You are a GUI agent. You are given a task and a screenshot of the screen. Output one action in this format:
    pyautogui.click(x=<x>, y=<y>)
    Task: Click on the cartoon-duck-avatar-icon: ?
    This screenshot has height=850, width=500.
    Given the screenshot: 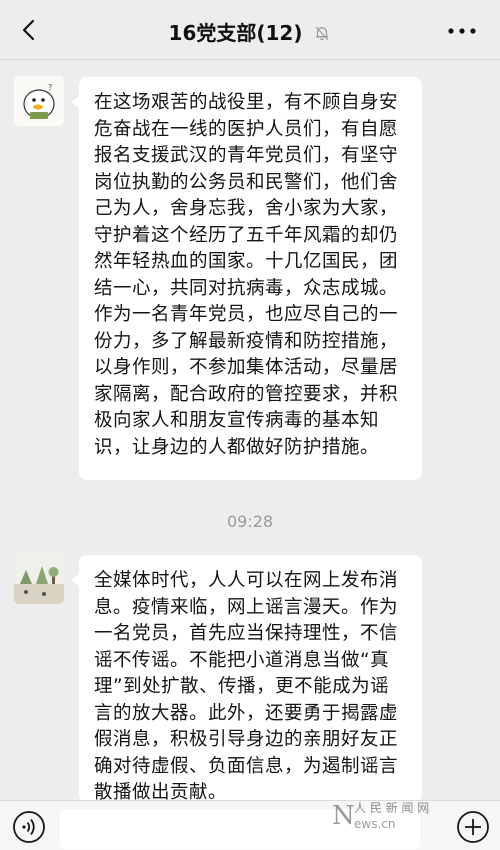 What is the action you would take?
    pyautogui.click(x=39, y=101)
    